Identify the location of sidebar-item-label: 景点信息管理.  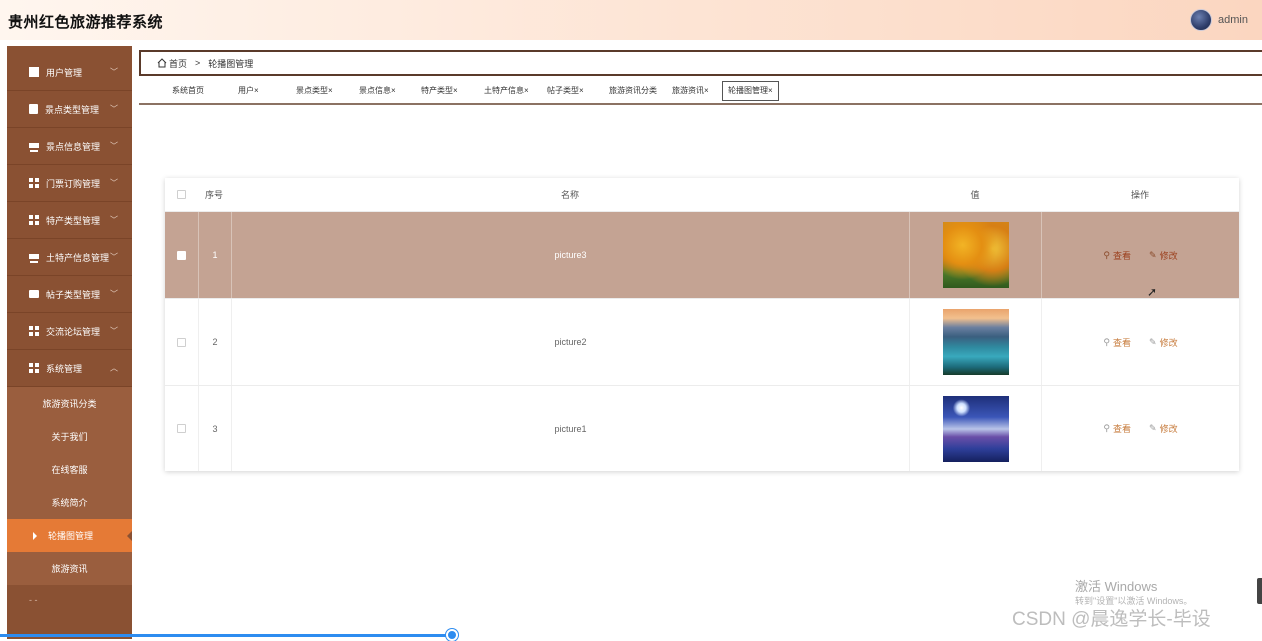
(73, 146).